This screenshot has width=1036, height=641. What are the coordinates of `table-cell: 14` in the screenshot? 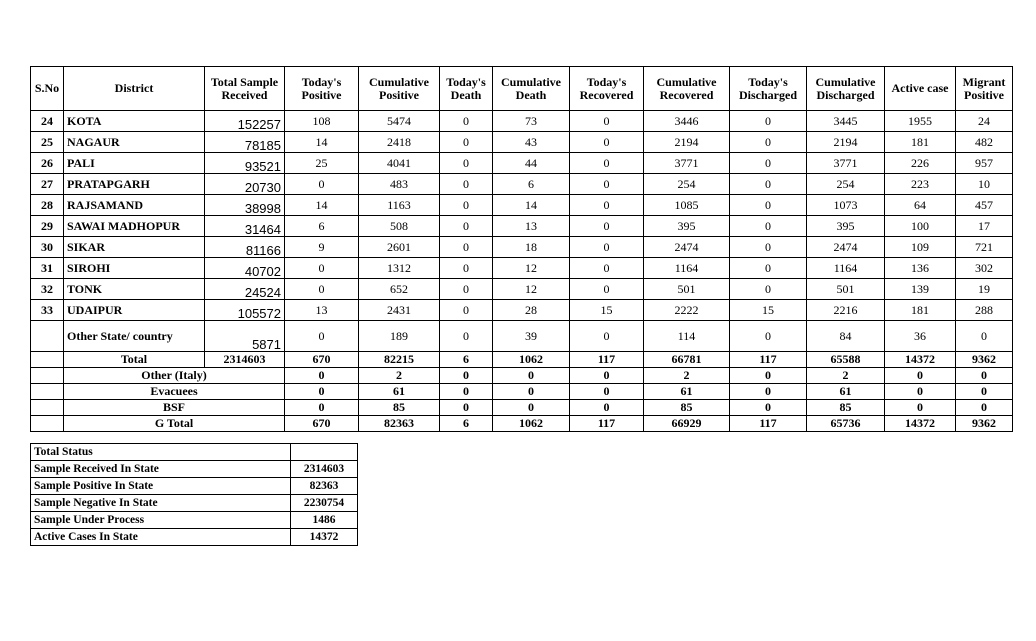 It's located at (321, 205).